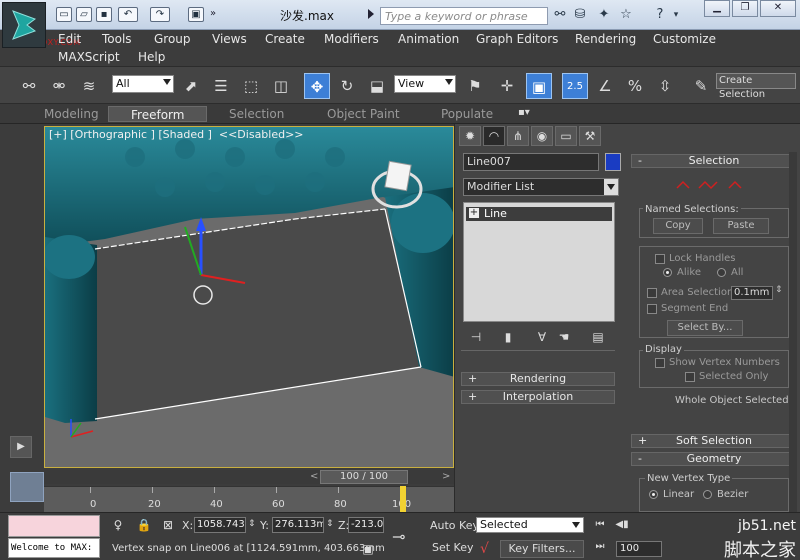  What do you see at coordinates (368, 549) in the screenshot?
I see `add-time-tag-icon: ▣` at bounding box center [368, 549].